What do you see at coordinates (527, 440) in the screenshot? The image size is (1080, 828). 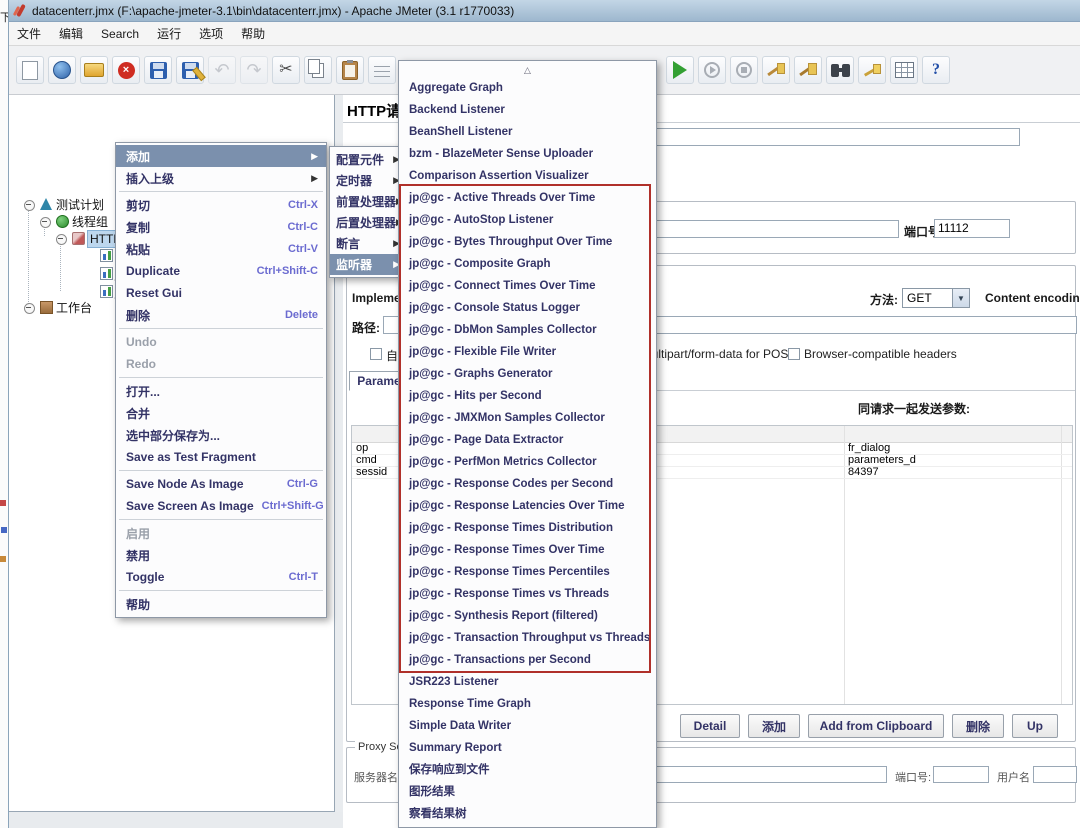 I see `listener-item-jp-gc-page-data-extractor: jp@gc - Page Data Extractor` at bounding box center [527, 440].